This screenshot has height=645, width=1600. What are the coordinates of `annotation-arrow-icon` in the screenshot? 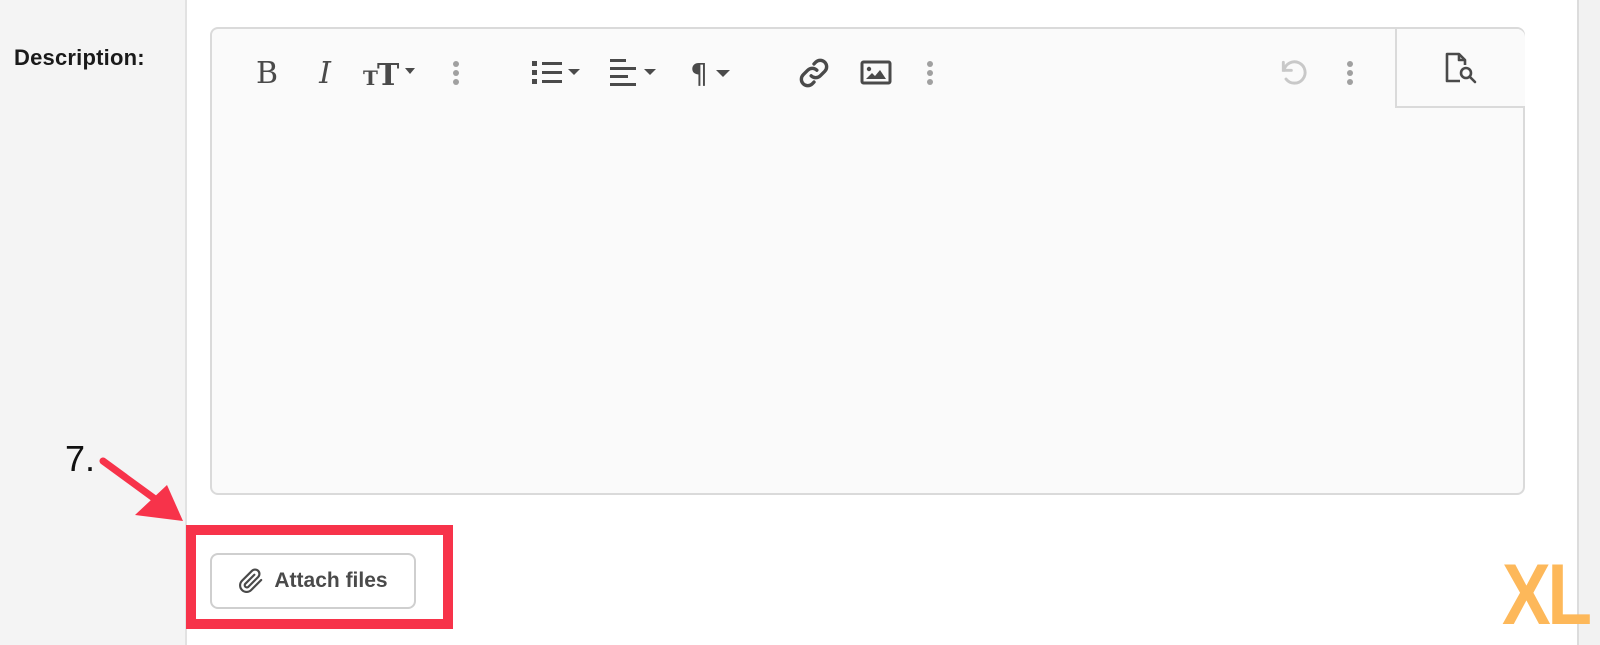 It's located at (141, 489).